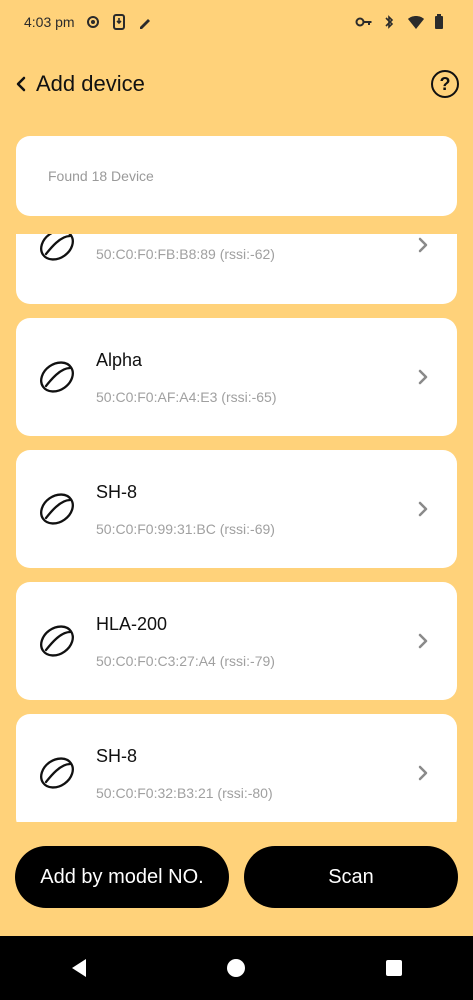 Image resolution: width=473 pixels, height=1000 pixels. What do you see at coordinates (236, 768) in the screenshot?
I see `device-item: SH-8 50:C0:F0:32:B3:21 (rssi:-80)` at bounding box center [236, 768].